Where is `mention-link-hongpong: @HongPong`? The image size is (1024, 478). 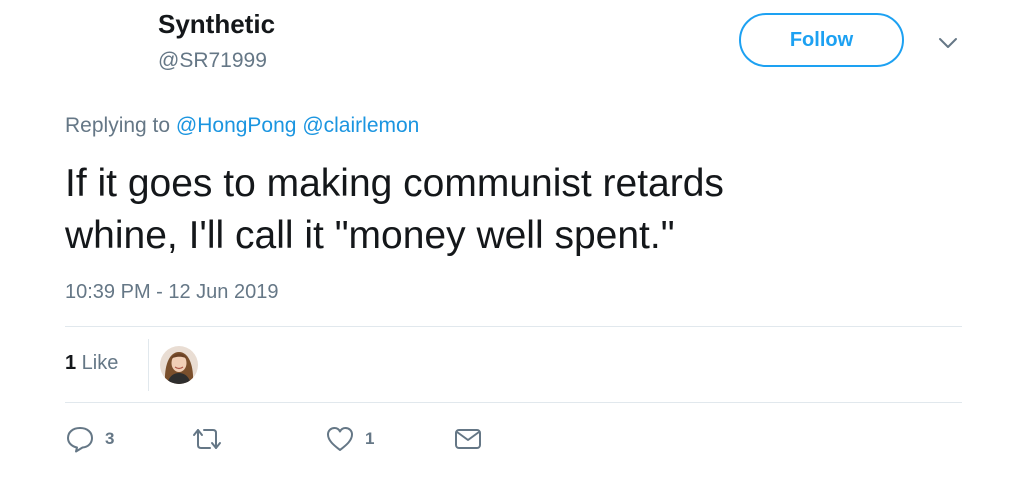 mention-link-hongpong: @HongPong is located at coordinates (236, 125).